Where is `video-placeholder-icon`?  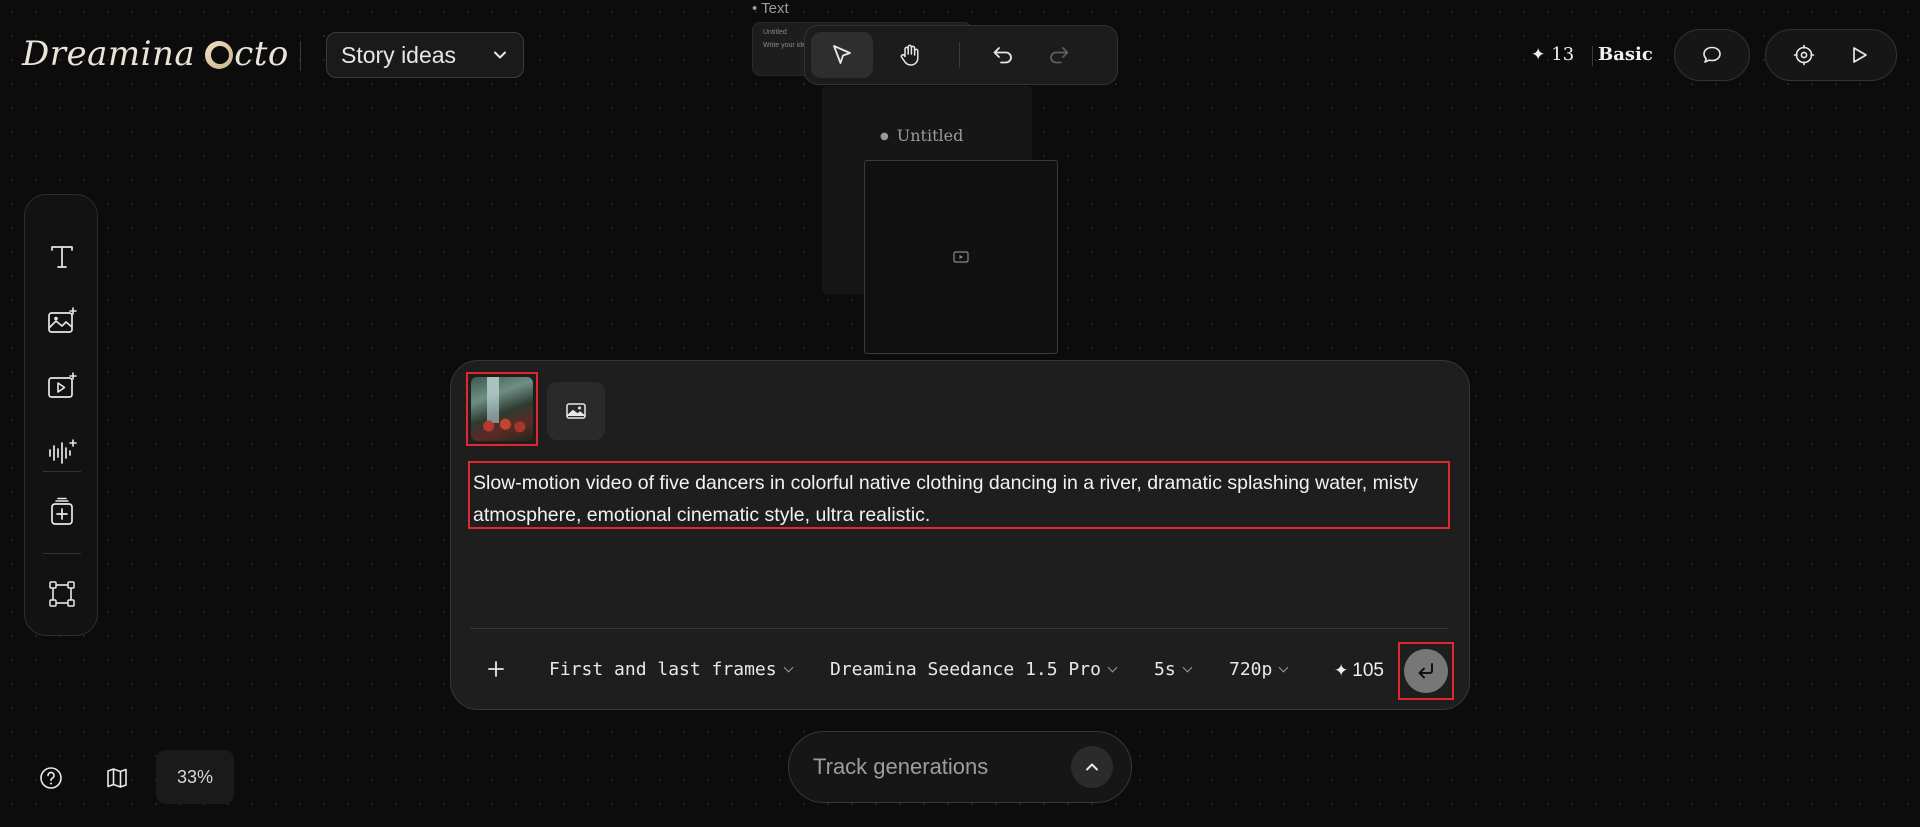
video-placeholder-icon is located at coordinates (961, 257).